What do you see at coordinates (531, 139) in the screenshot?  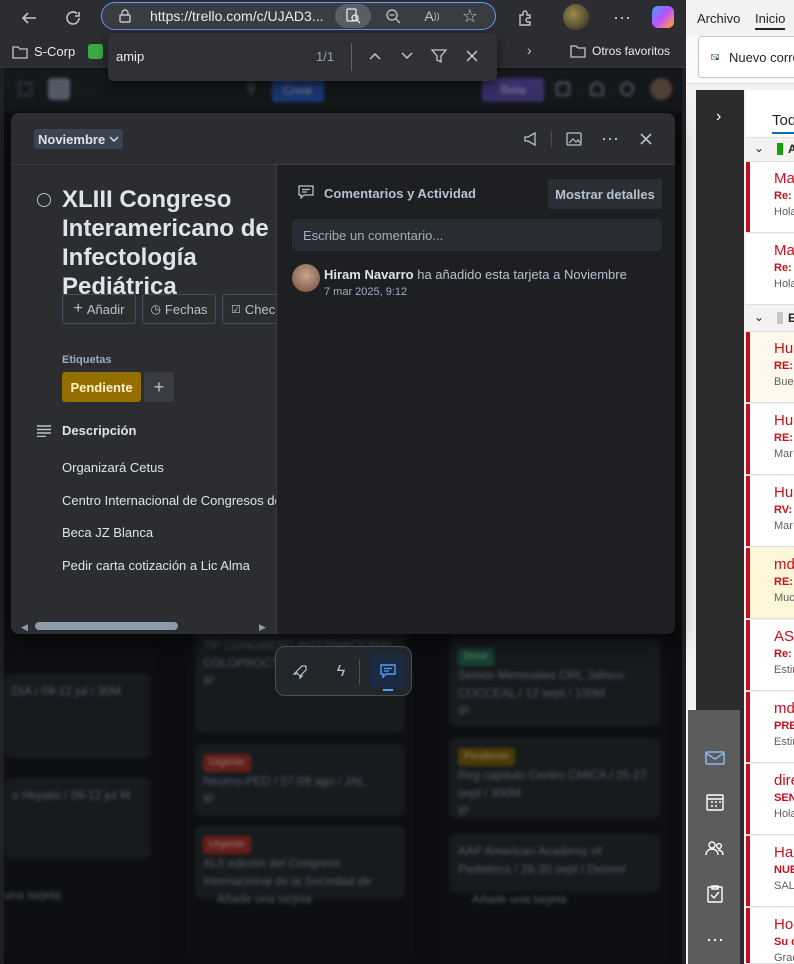 I see `megaphone-icon` at bounding box center [531, 139].